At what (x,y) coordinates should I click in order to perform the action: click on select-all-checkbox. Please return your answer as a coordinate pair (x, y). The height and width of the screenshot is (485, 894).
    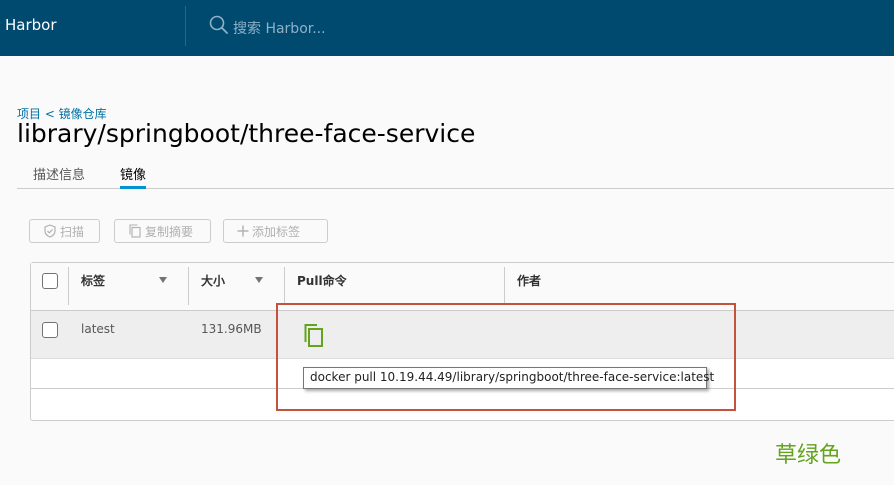
    Looking at the image, I should click on (50, 281).